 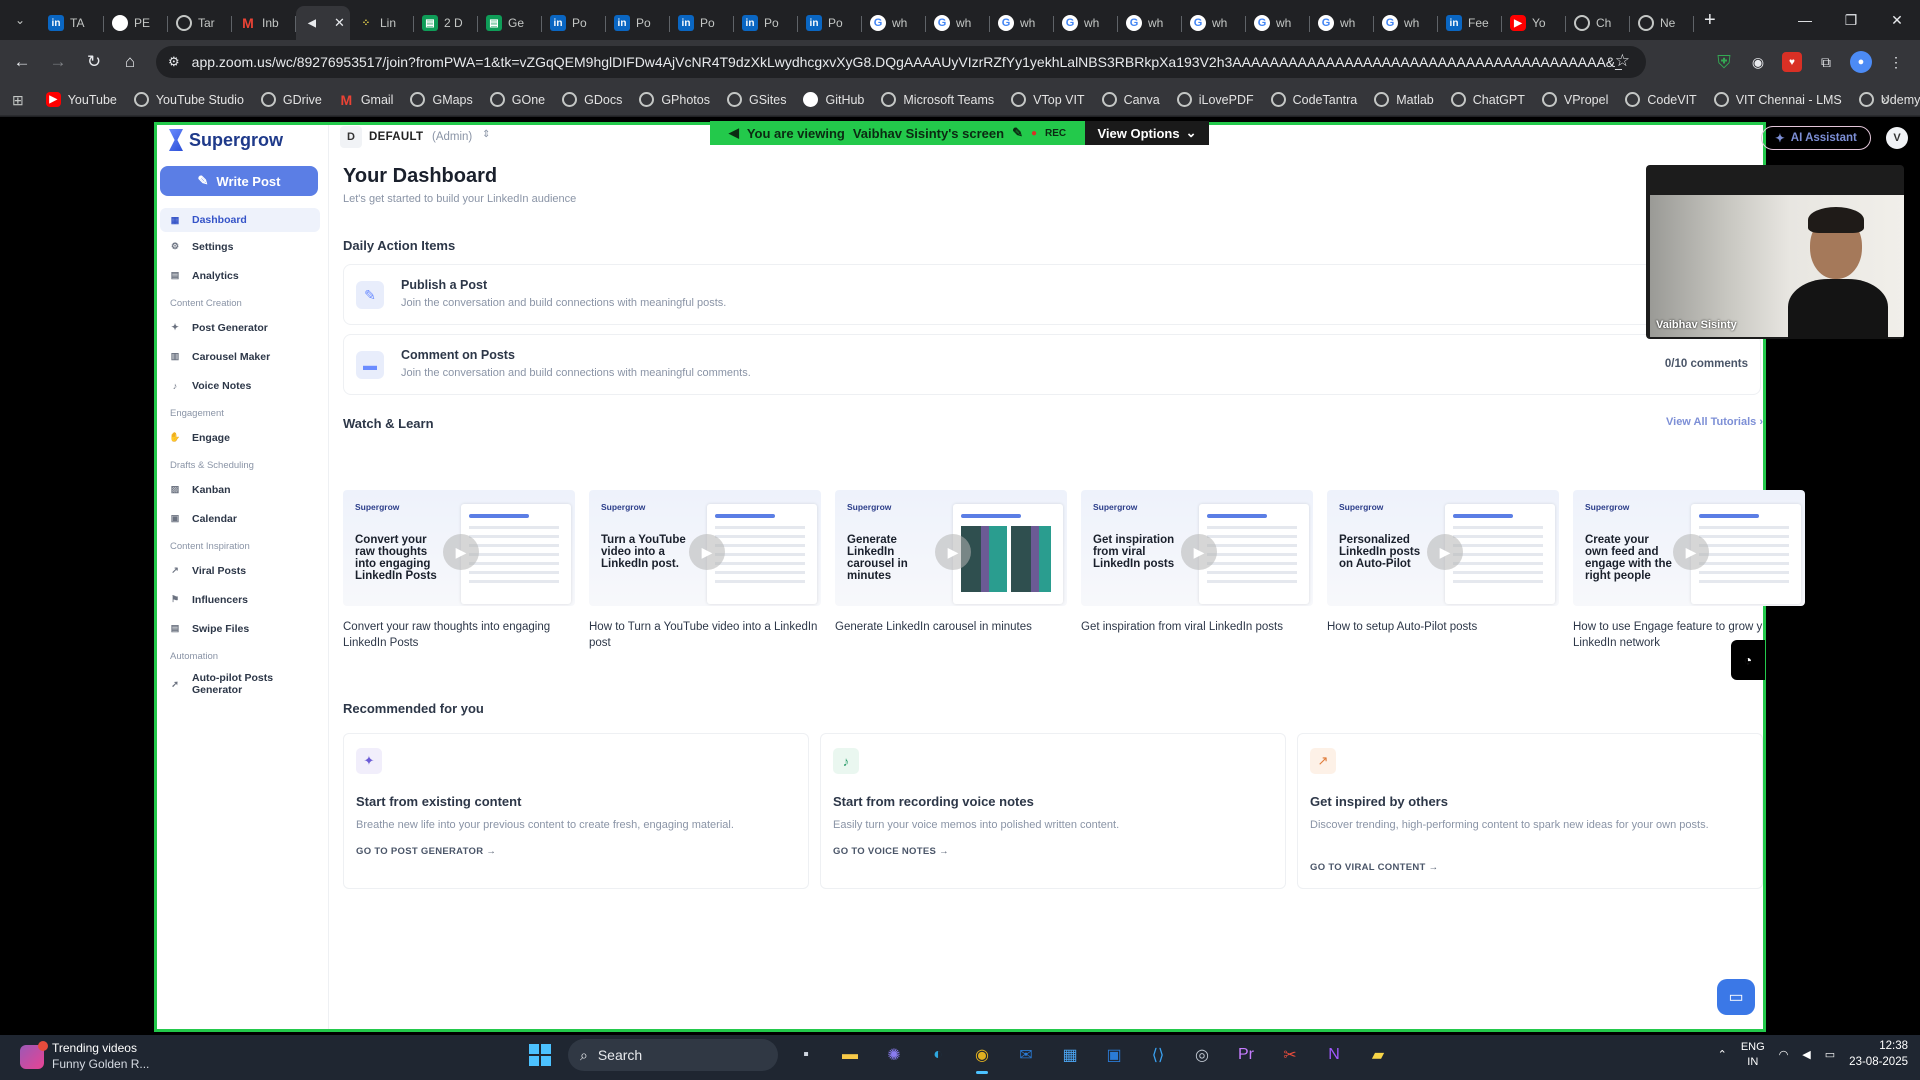 What do you see at coordinates (18, 100) in the screenshot?
I see `apps-grid-icon: ⊞` at bounding box center [18, 100].